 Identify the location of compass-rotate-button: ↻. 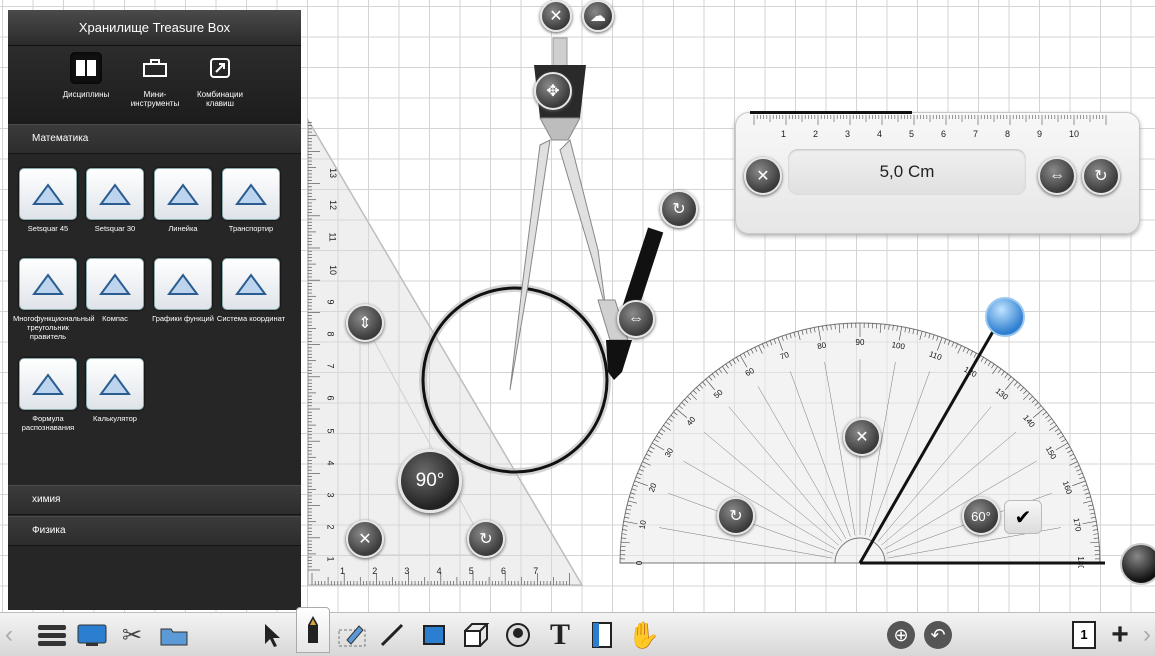
(679, 209).